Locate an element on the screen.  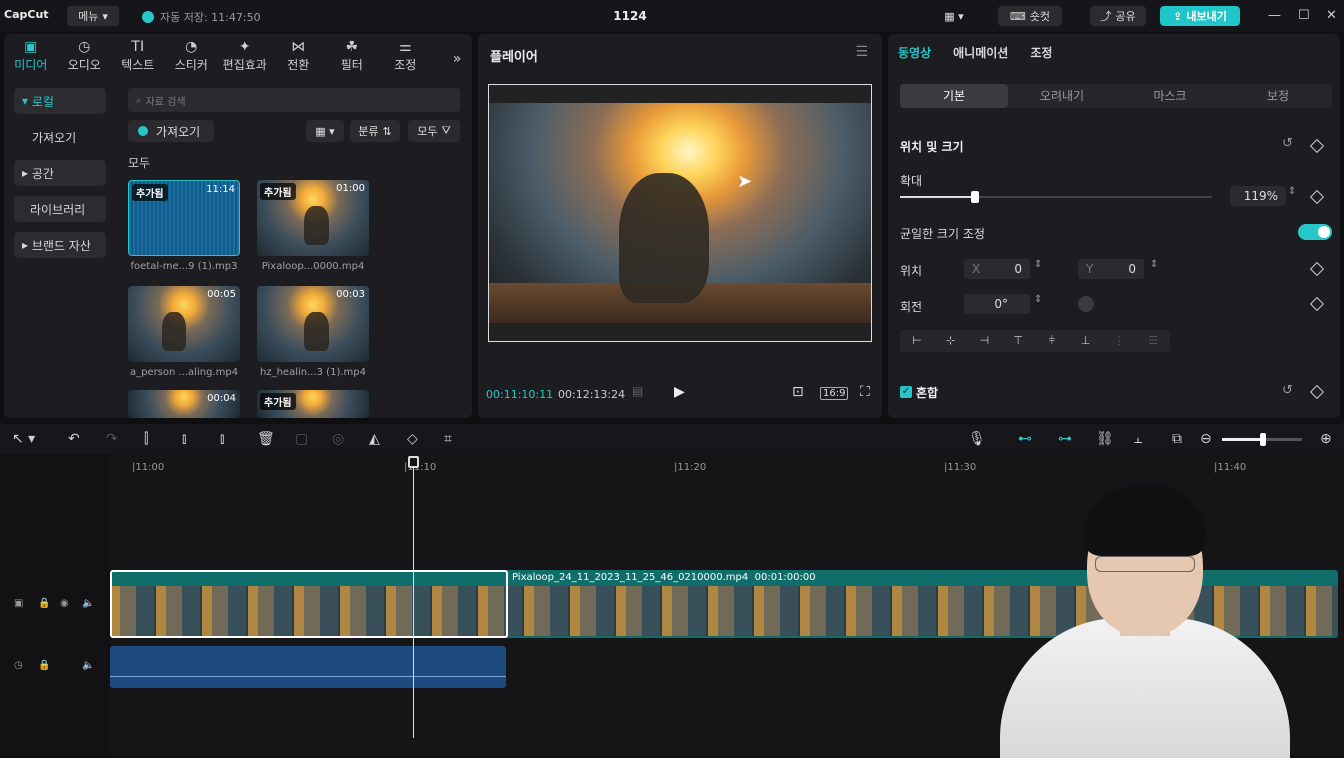
sidebar-item-brand: ▸ 브랜드 자산 is located at coordinates (60, 245).